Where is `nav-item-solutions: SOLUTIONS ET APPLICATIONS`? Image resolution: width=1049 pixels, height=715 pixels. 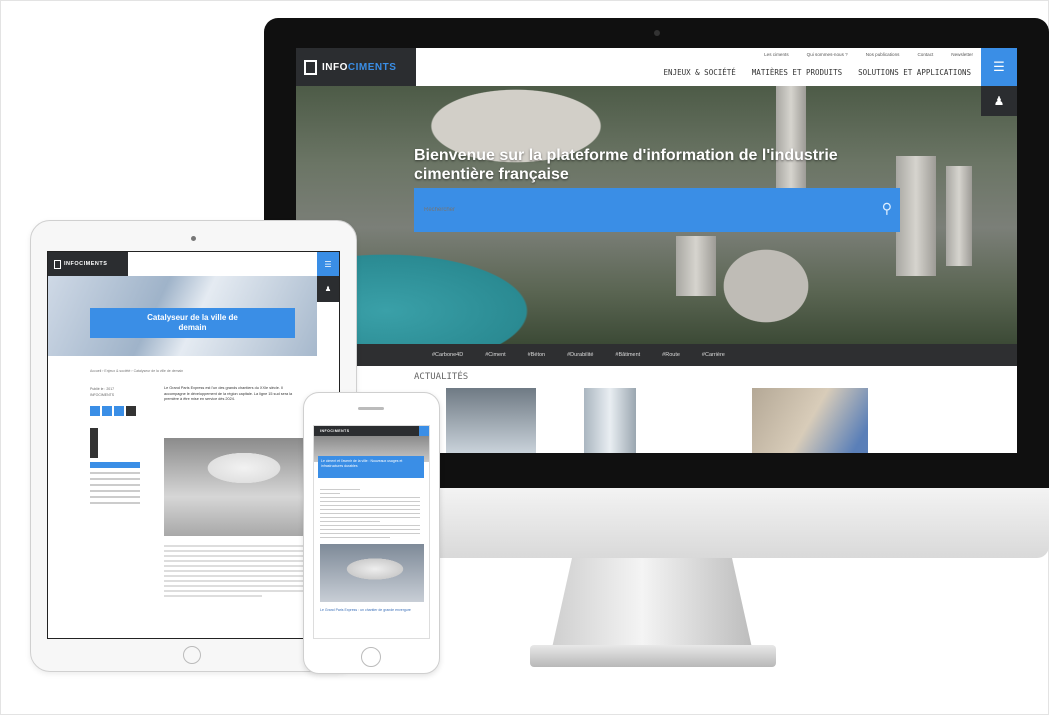 nav-item-solutions: SOLUTIONS ET APPLICATIONS is located at coordinates (914, 72).